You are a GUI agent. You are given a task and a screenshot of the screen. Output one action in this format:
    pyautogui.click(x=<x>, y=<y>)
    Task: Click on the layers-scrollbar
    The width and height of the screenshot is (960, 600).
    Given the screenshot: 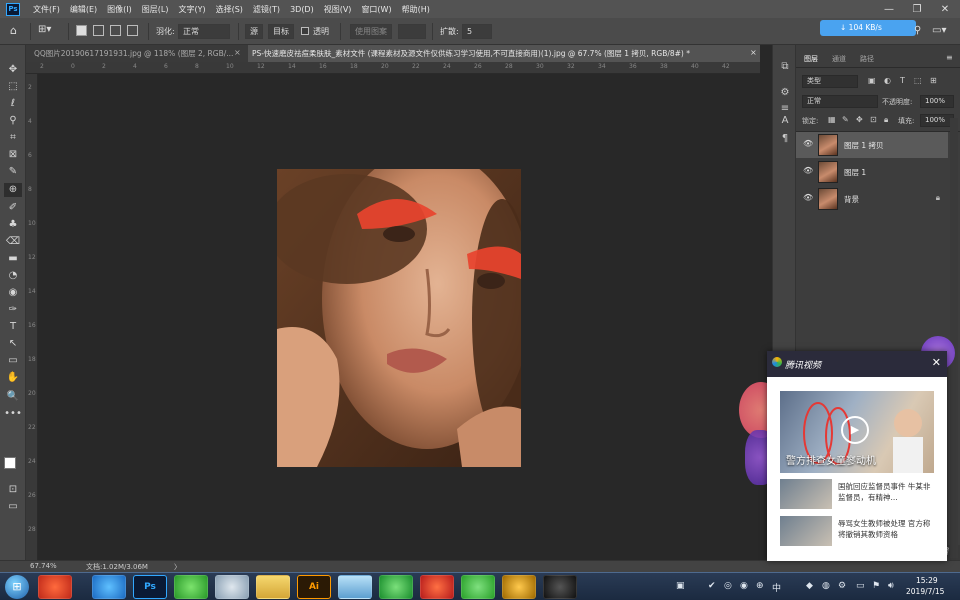 What is the action you would take?
    pyautogui.click(x=954, y=338)
    